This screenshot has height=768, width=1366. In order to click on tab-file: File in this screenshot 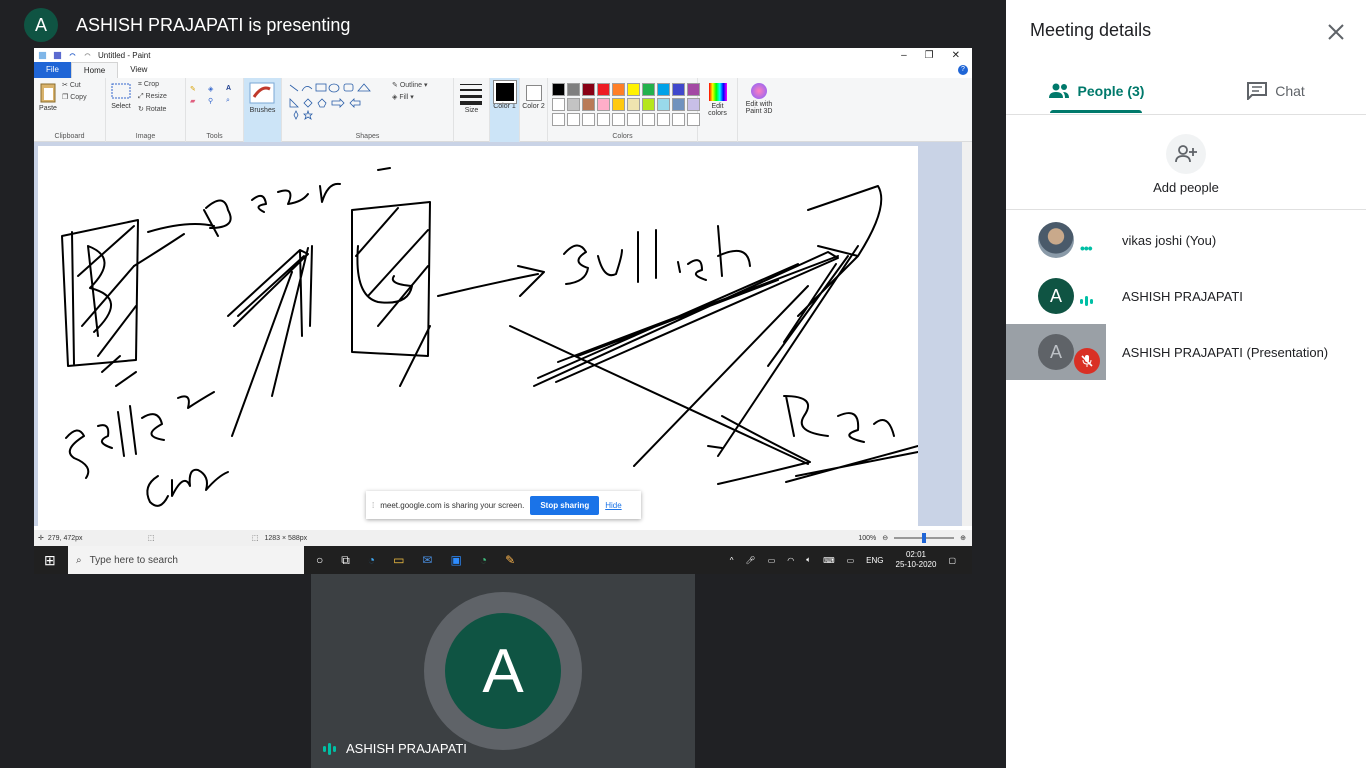, I will do `click(52, 70)`.